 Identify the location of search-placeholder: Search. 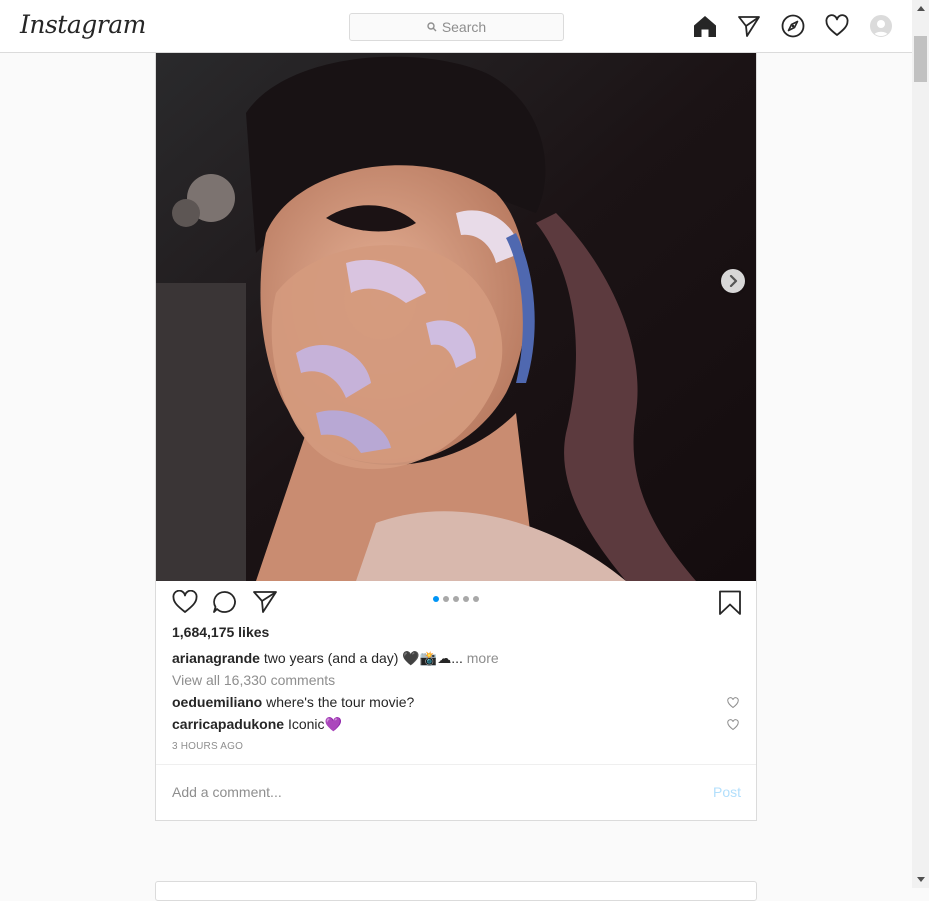
(464, 27).